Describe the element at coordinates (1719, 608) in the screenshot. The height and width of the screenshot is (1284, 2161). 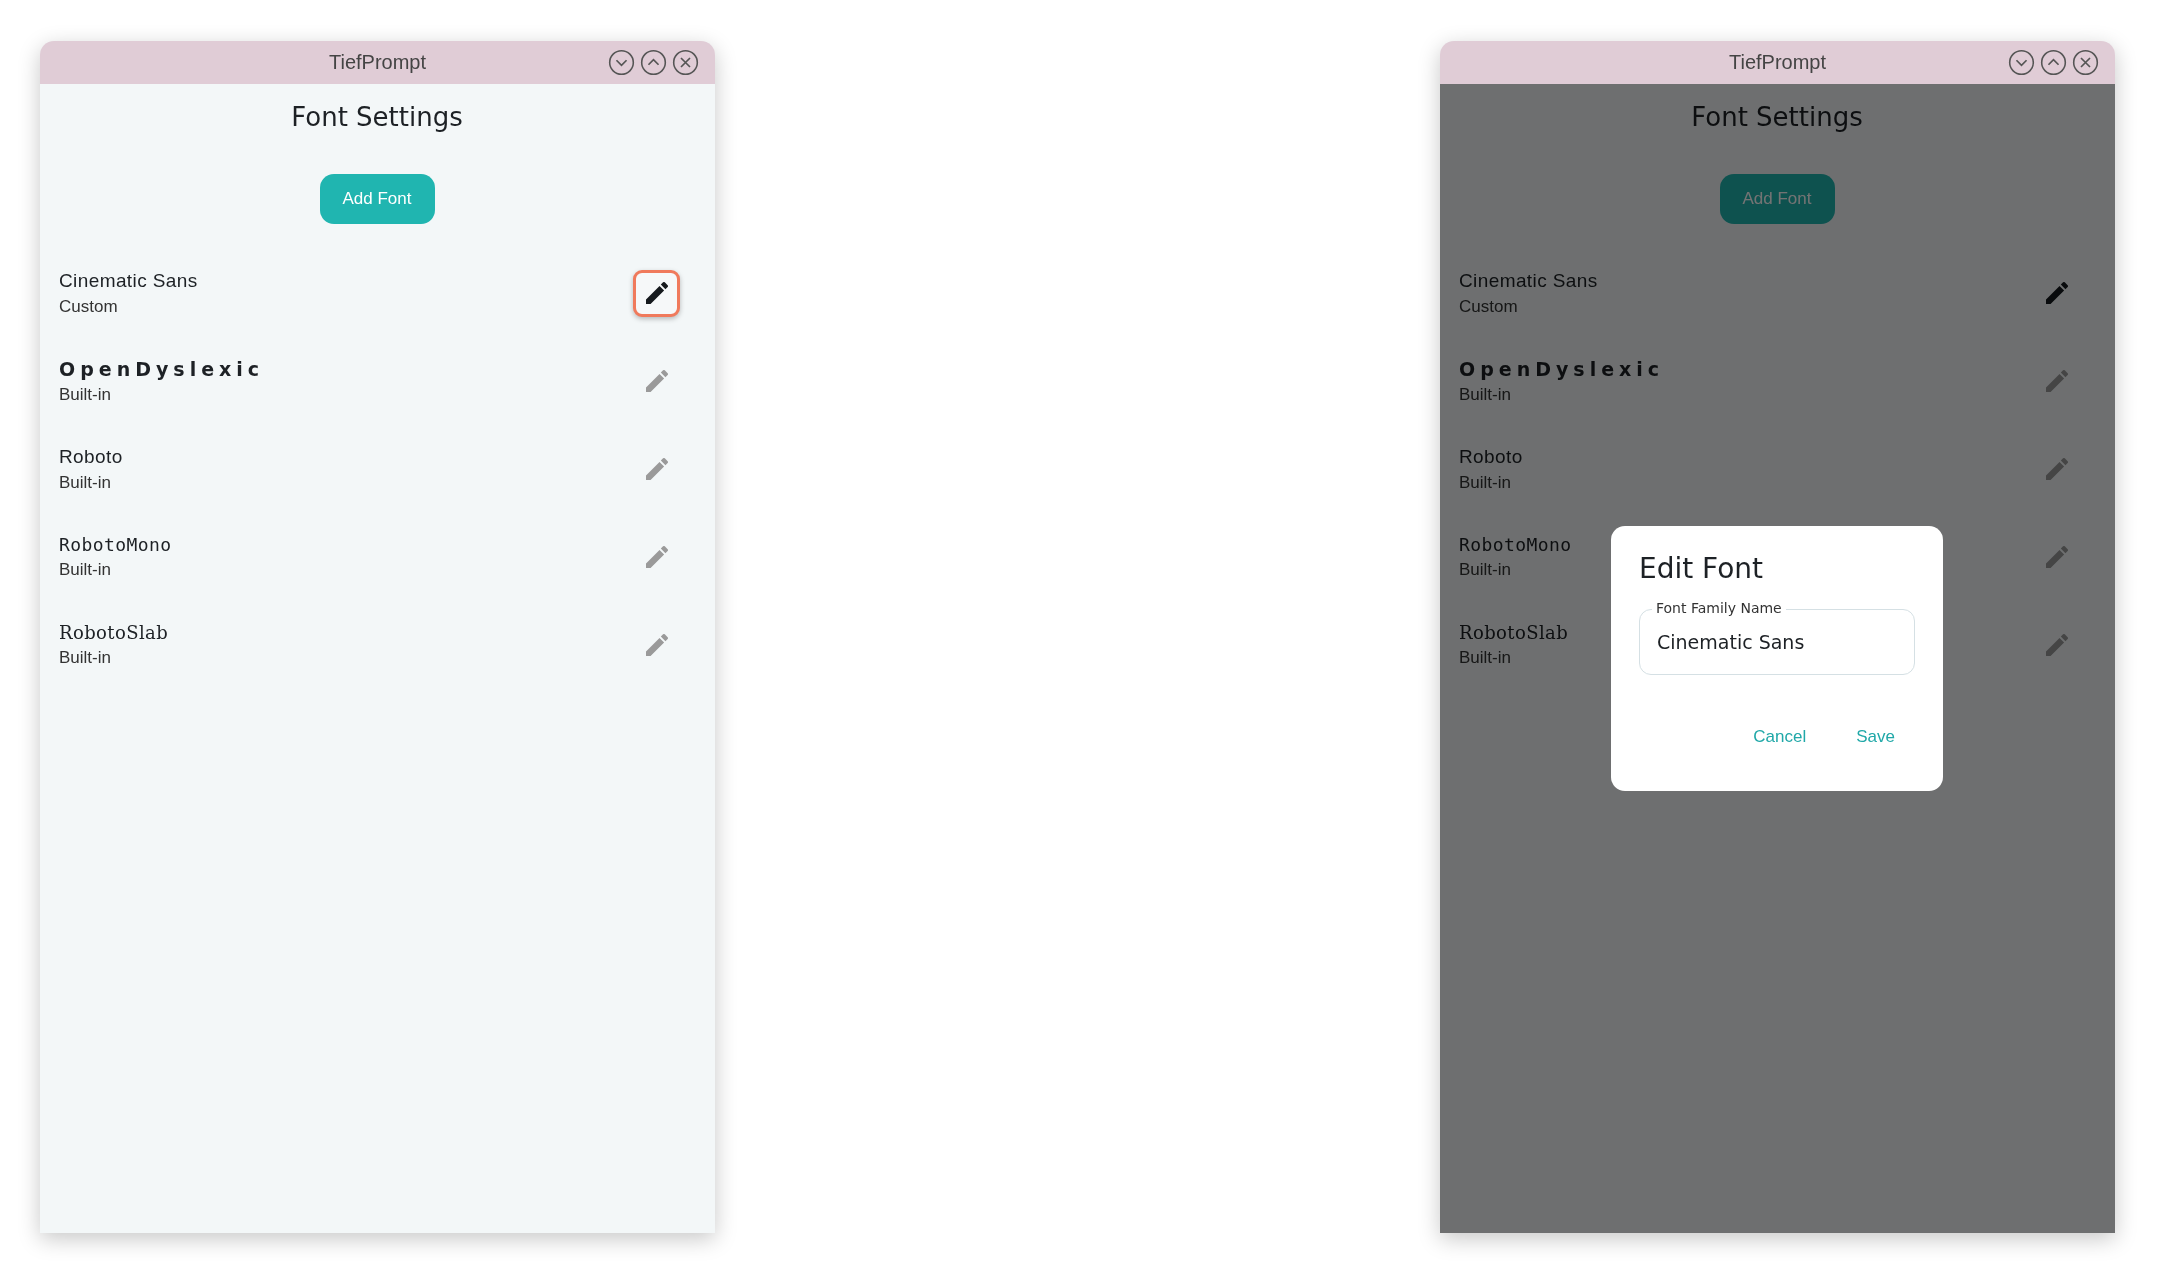
I see `field-label: Font Family Name` at that location.